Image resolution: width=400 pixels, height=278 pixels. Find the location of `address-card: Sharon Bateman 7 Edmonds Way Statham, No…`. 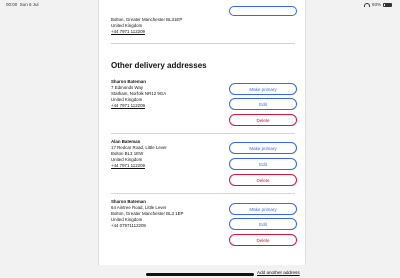

address-card: Sharon Bateman 7 Edmonds Way Statham, No… is located at coordinates (138, 94).